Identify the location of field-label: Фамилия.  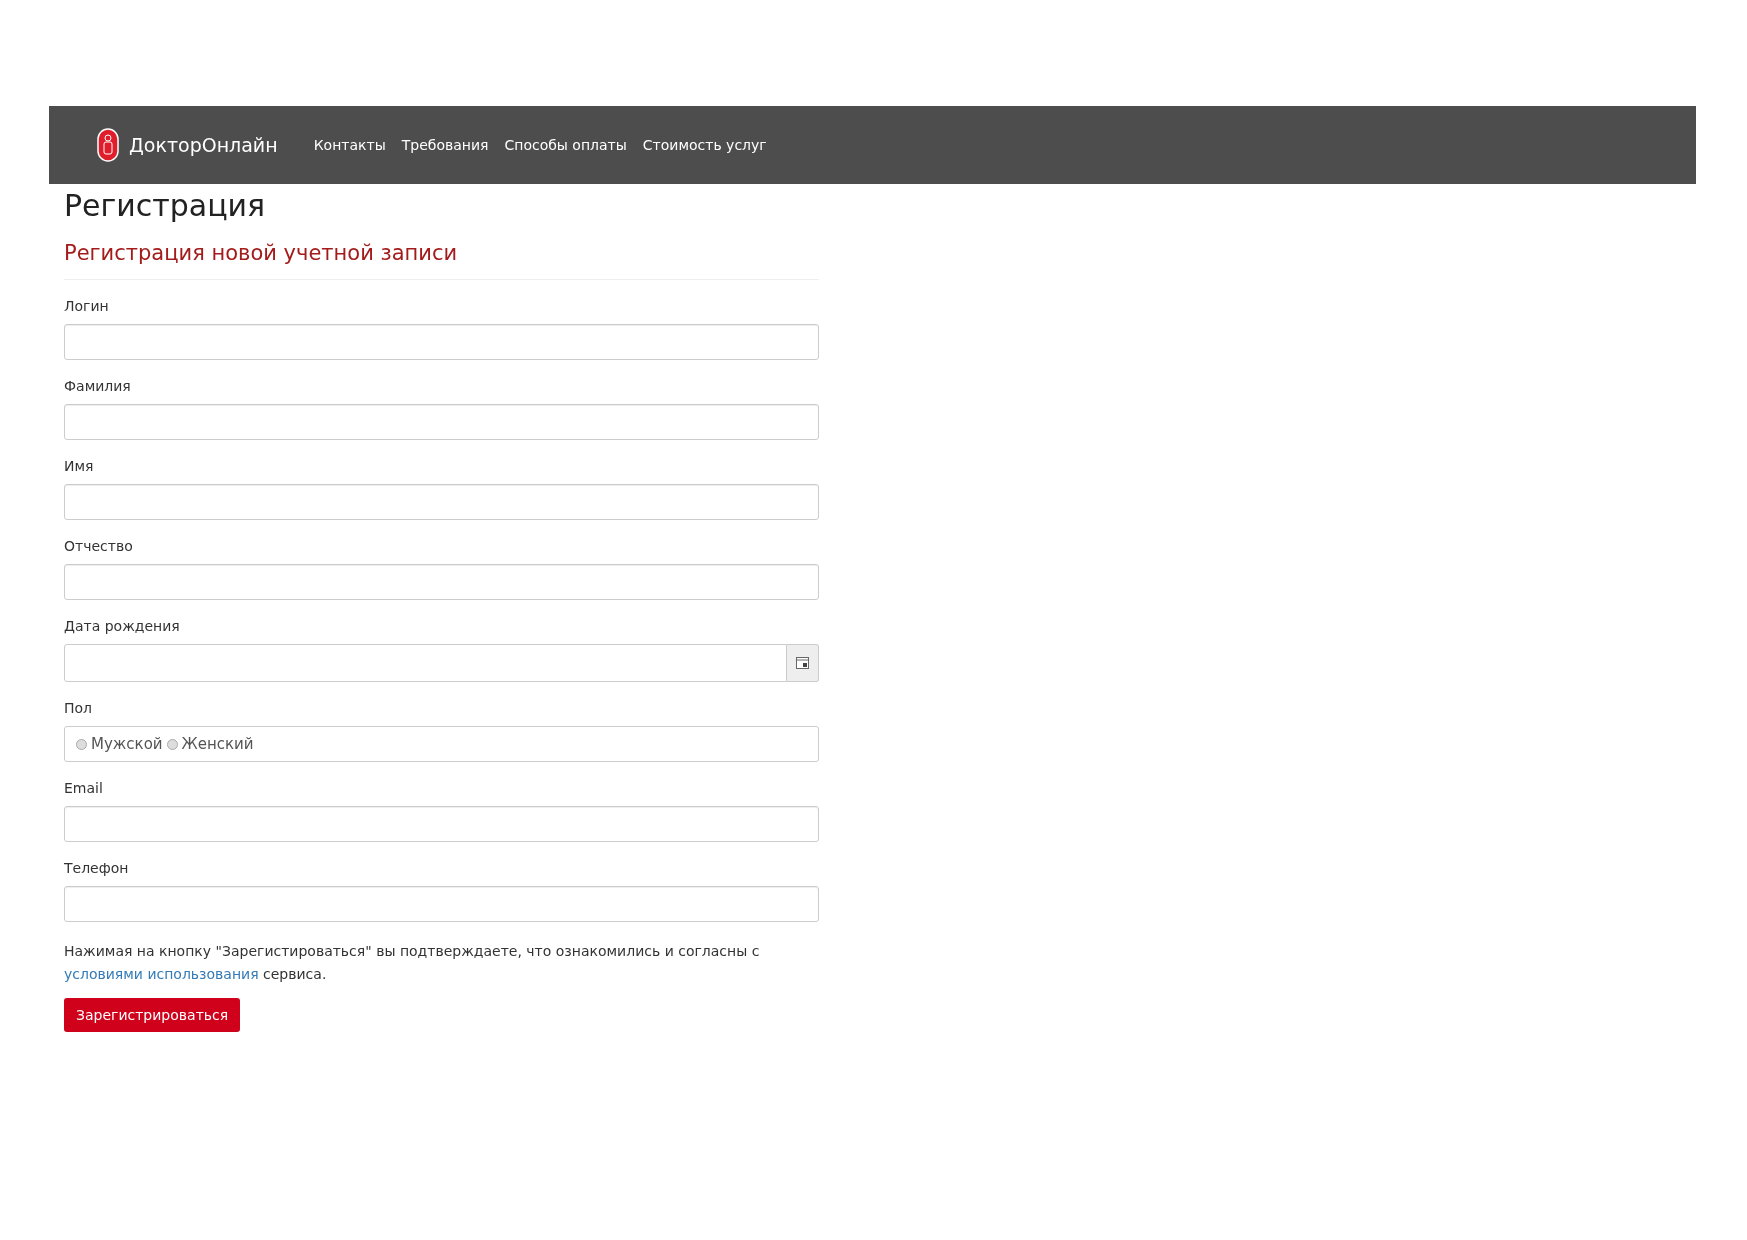
(98, 386).